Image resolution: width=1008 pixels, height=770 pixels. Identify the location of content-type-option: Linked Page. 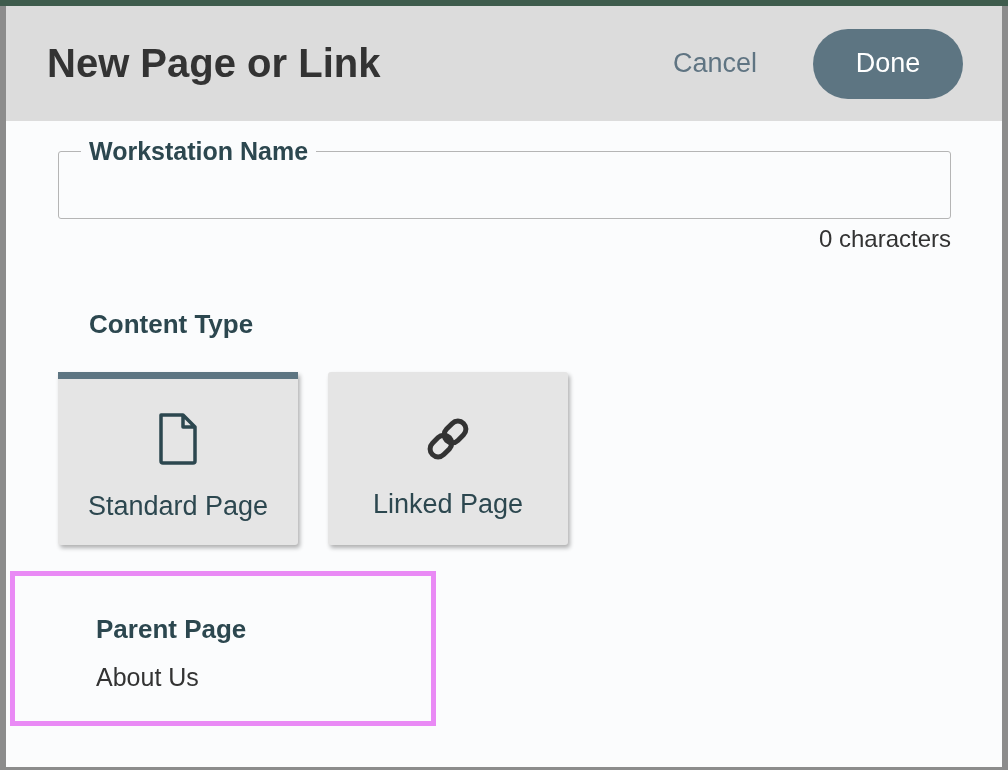
(448, 458).